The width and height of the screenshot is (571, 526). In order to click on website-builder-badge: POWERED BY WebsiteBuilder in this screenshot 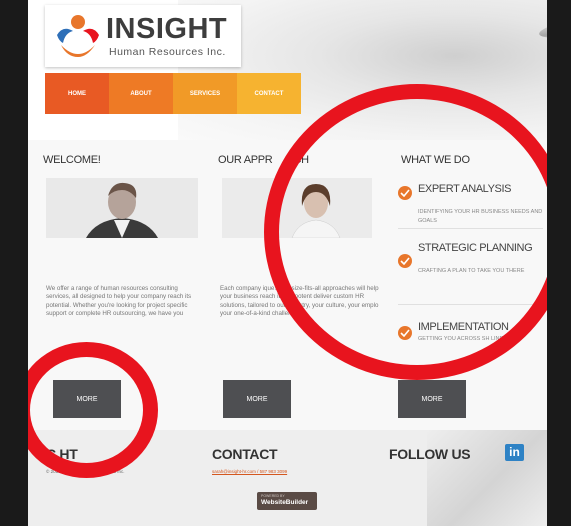, I will do `click(287, 501)`.